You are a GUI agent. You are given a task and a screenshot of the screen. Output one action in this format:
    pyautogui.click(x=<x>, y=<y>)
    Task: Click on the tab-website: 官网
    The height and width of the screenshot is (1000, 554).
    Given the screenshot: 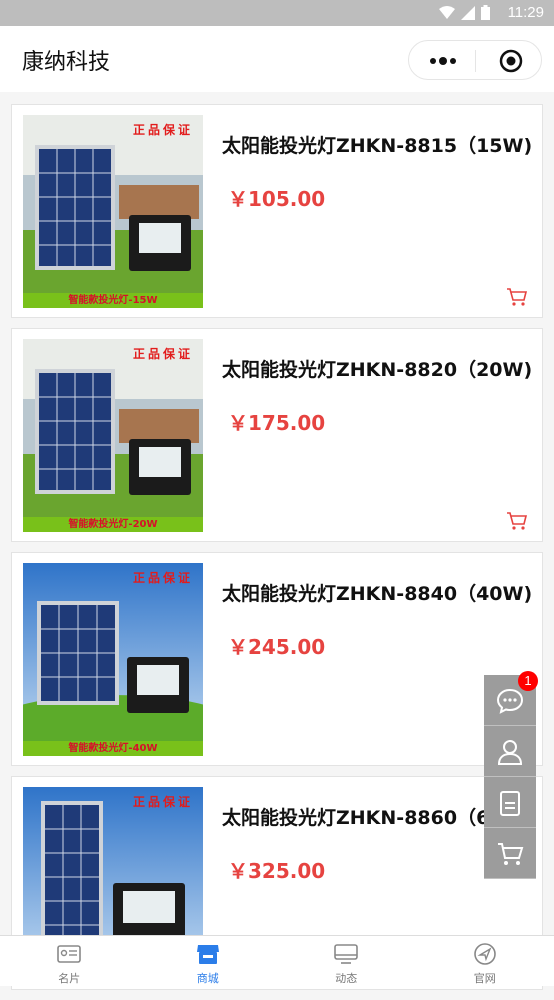 What is the action you would take?
    pyautogui.click(x=485, y=961)
    